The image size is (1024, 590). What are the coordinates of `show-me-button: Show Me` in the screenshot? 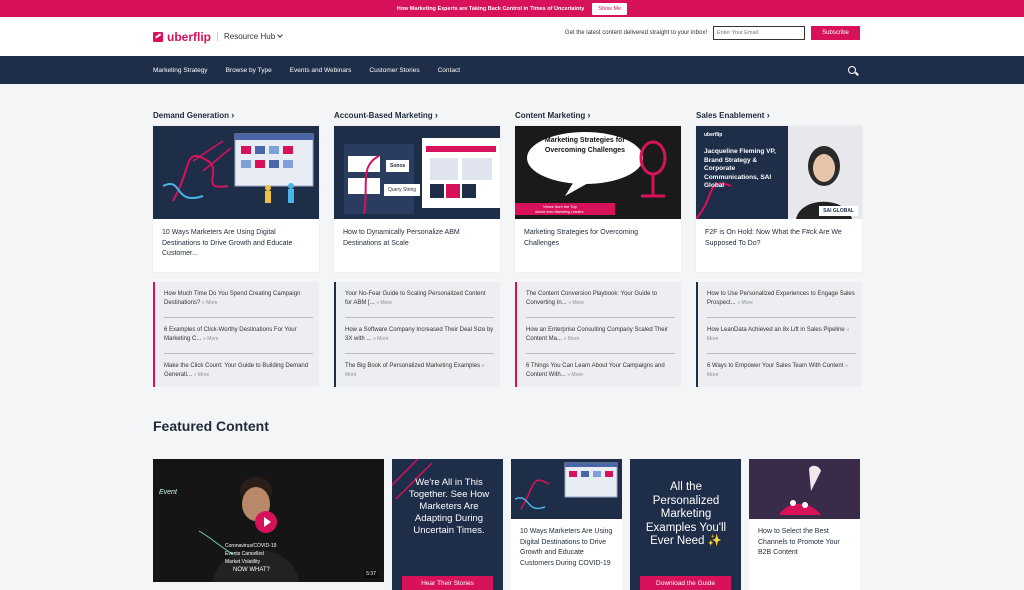 It's located at (610, 8).